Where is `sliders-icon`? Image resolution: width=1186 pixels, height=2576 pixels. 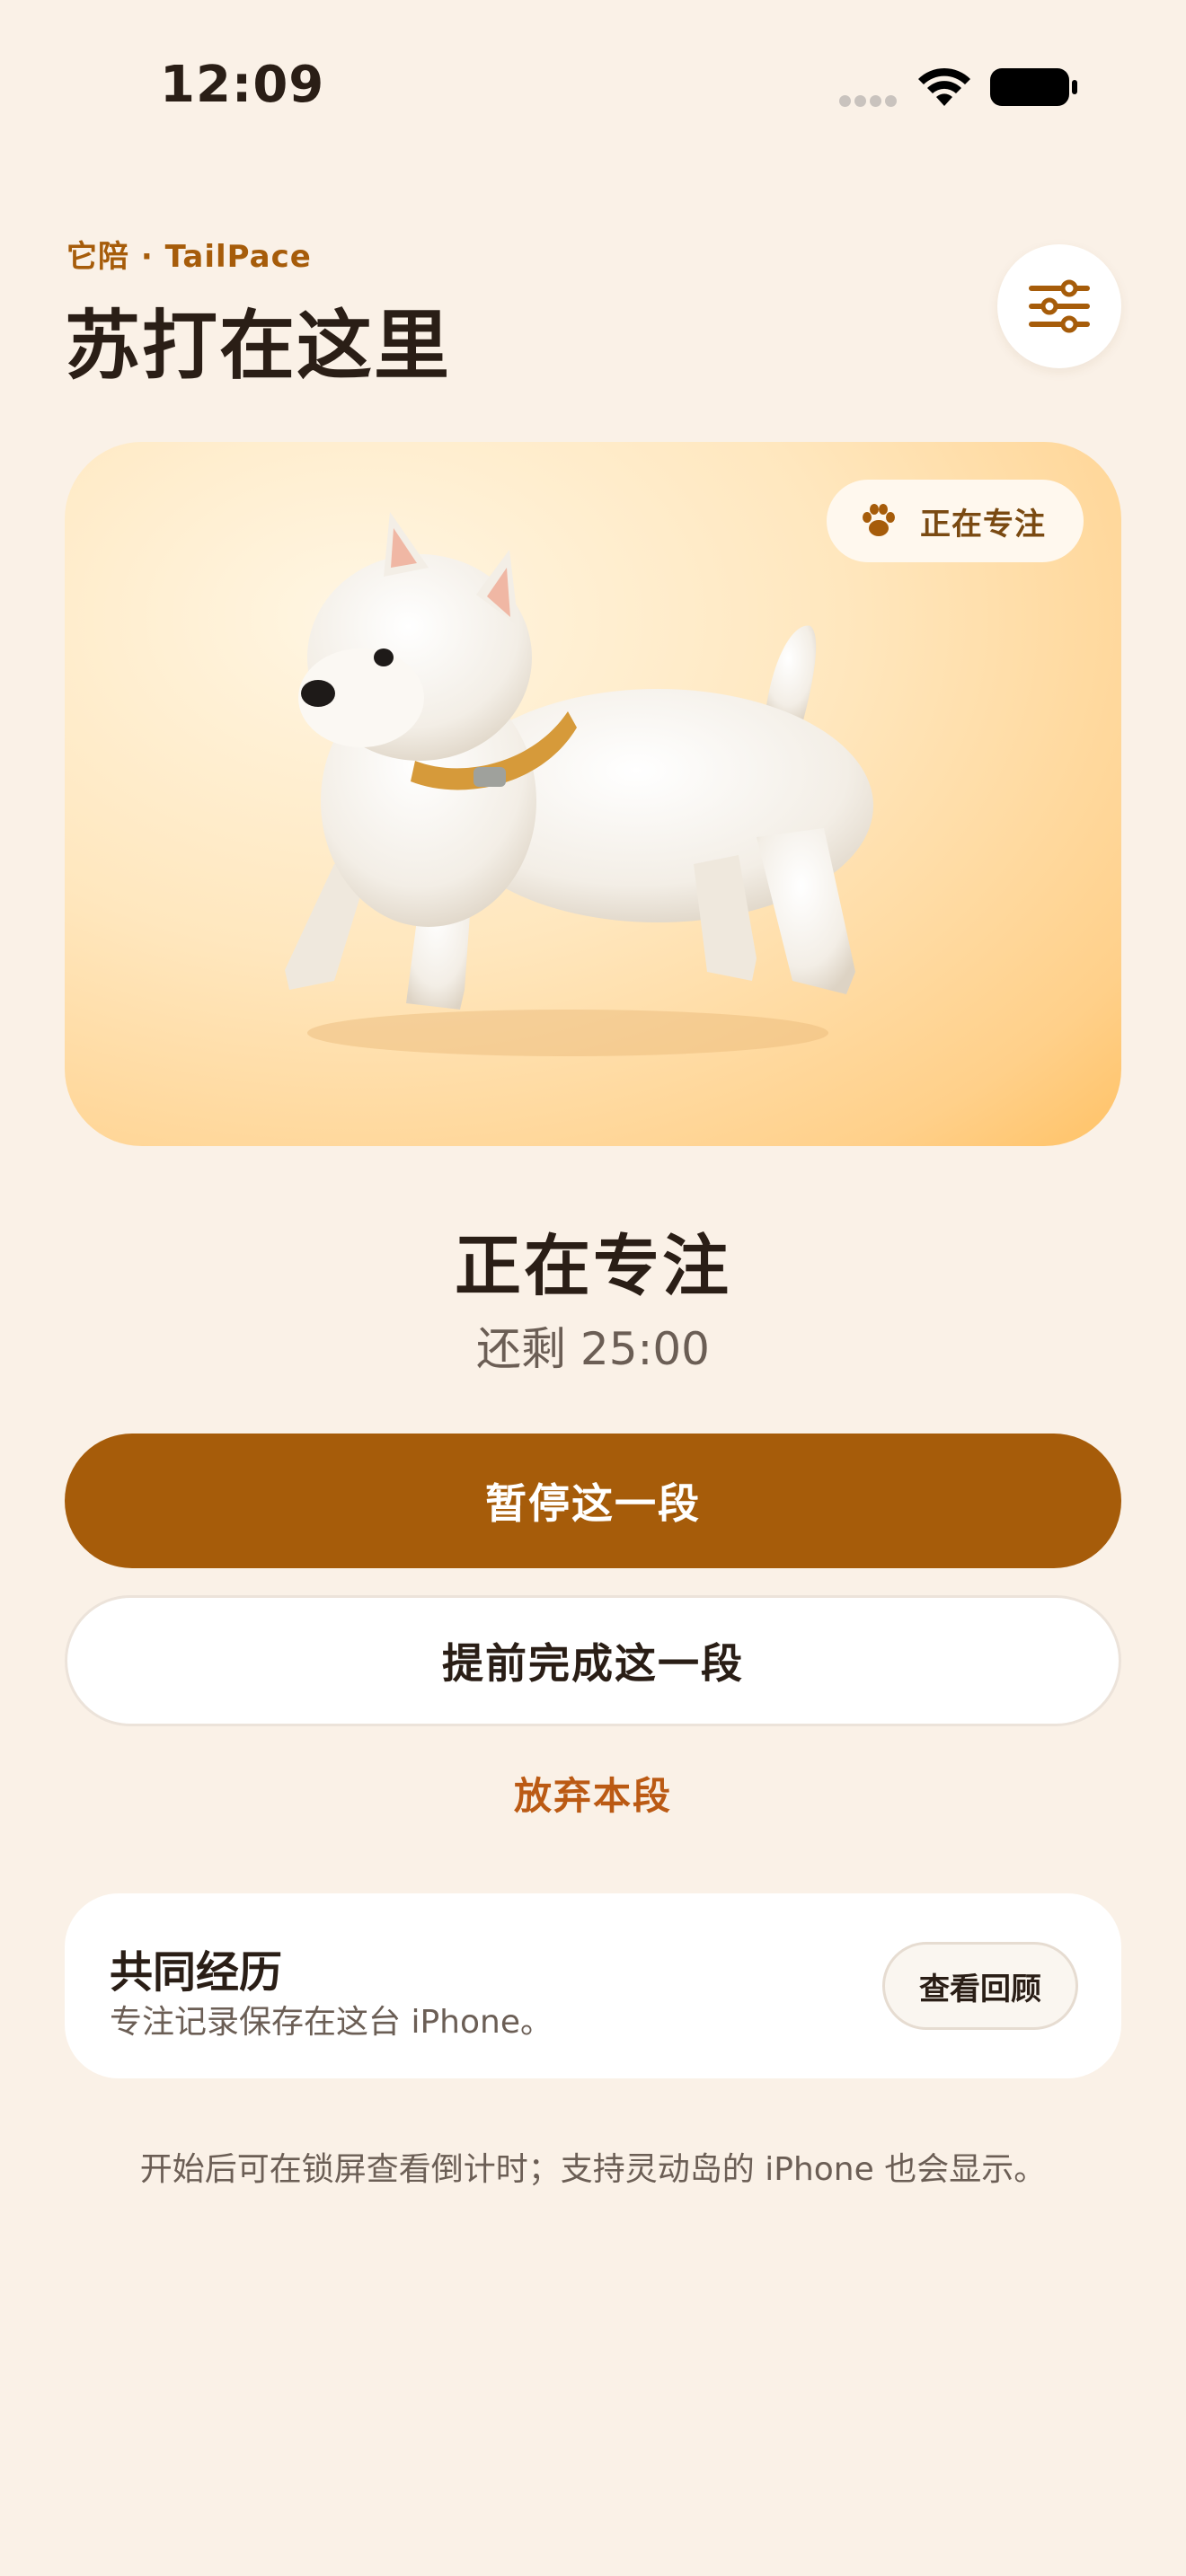 sliders-icon is located at coordinates (1059, 306).